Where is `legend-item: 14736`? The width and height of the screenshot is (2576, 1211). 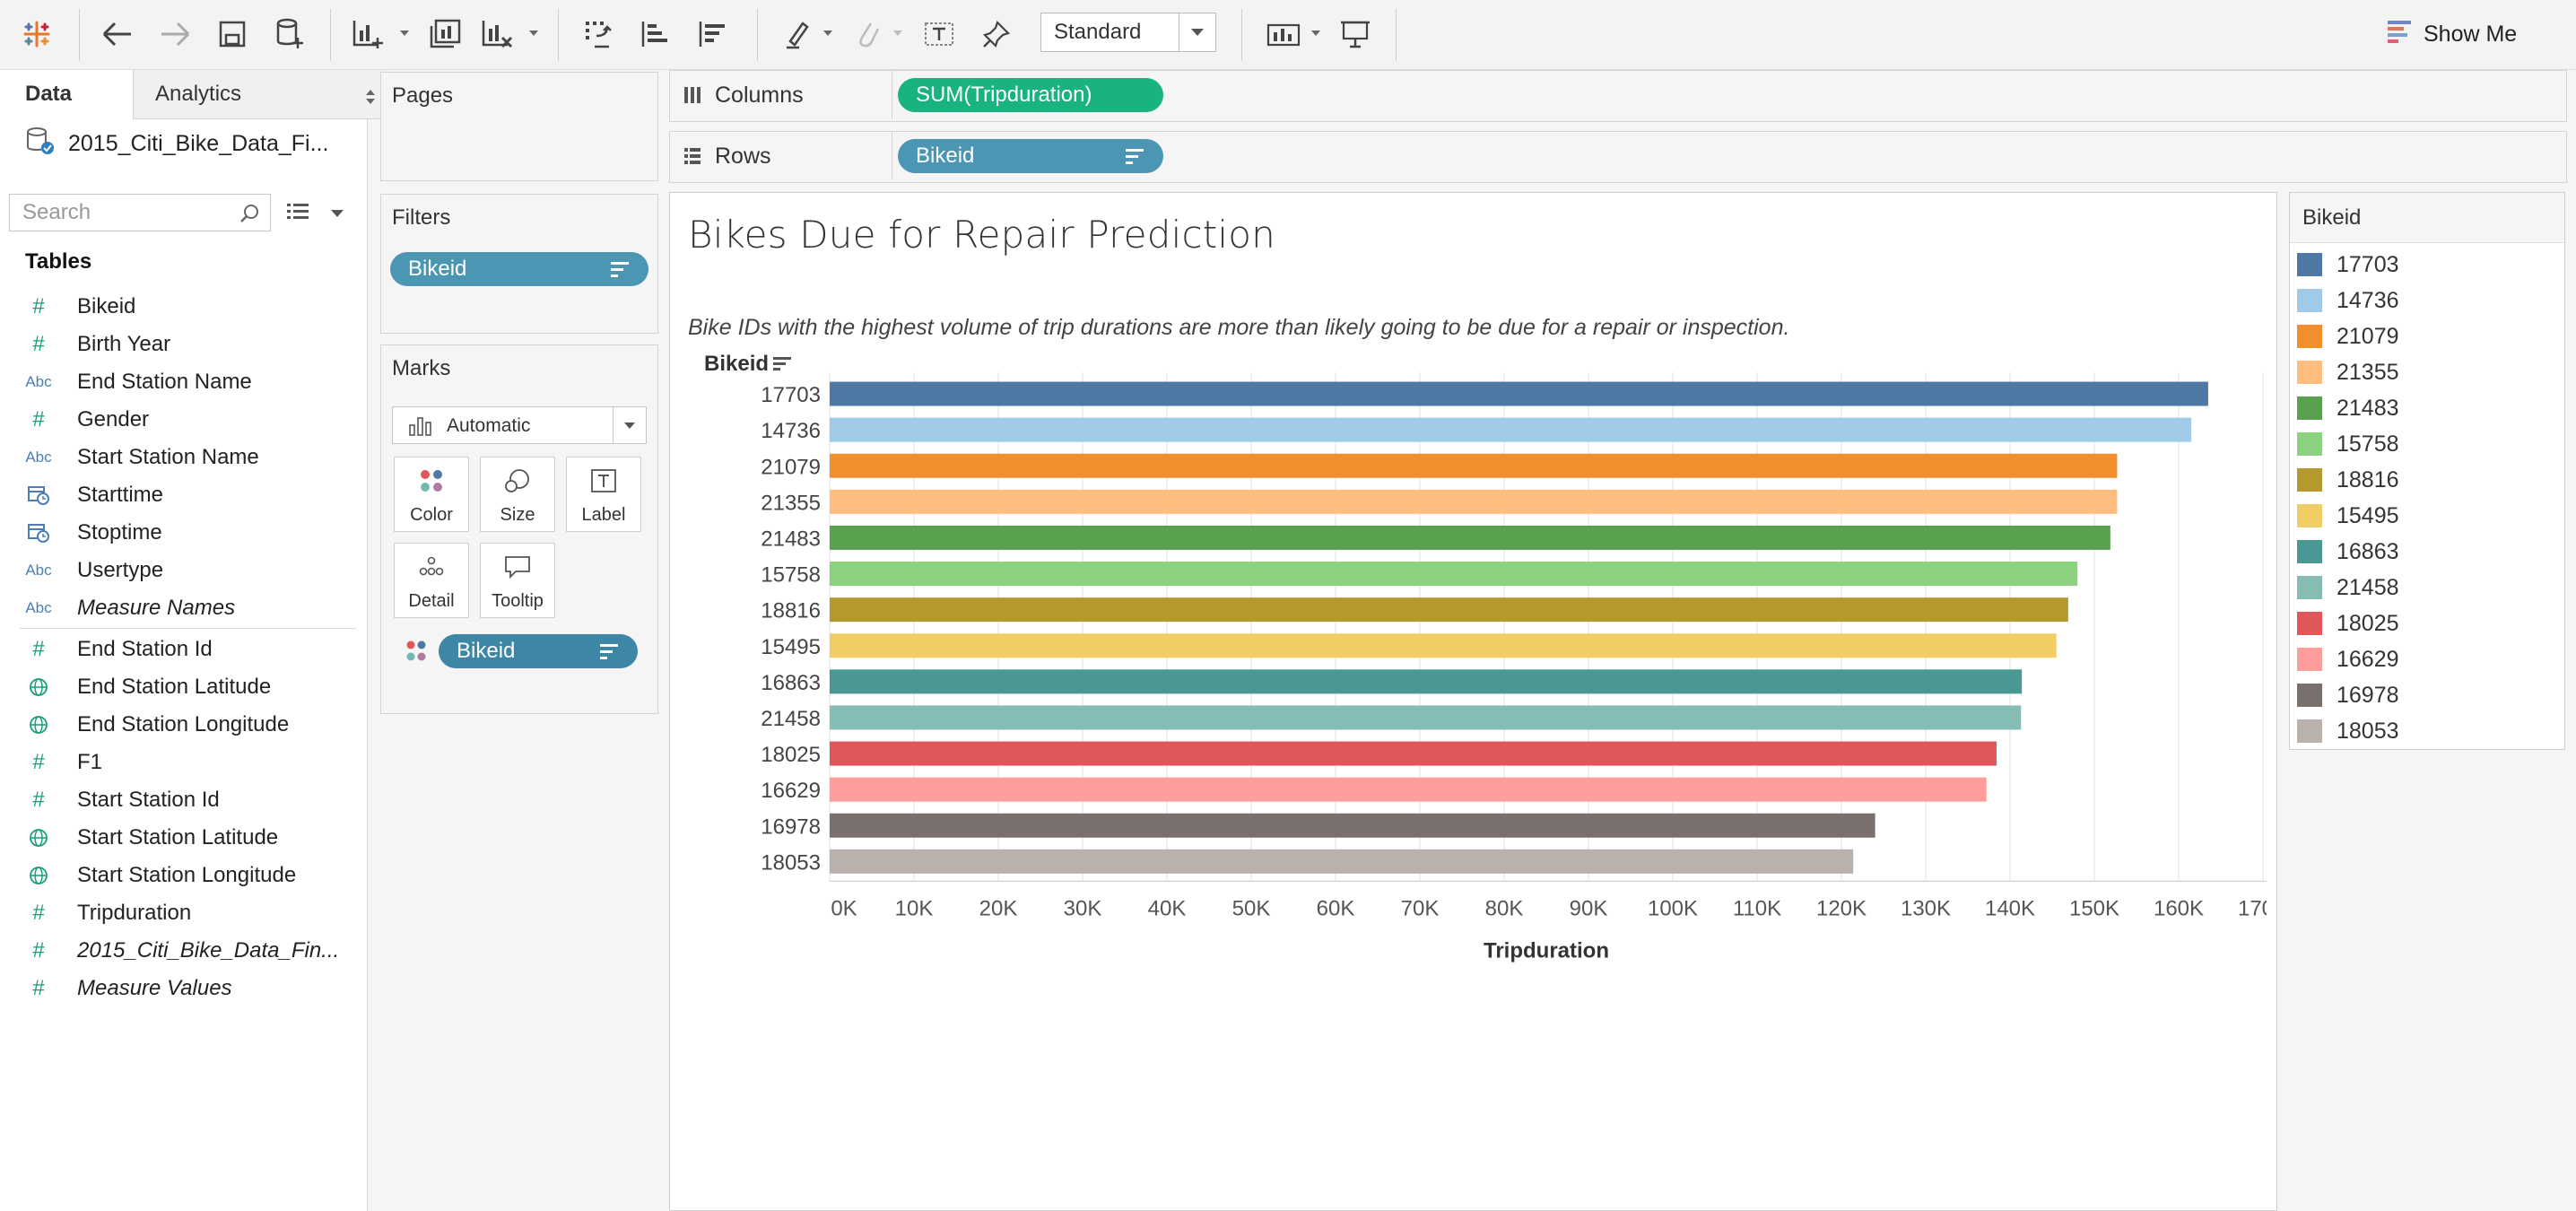
legend-item: 14736 is located at coordinates (2348, 300).